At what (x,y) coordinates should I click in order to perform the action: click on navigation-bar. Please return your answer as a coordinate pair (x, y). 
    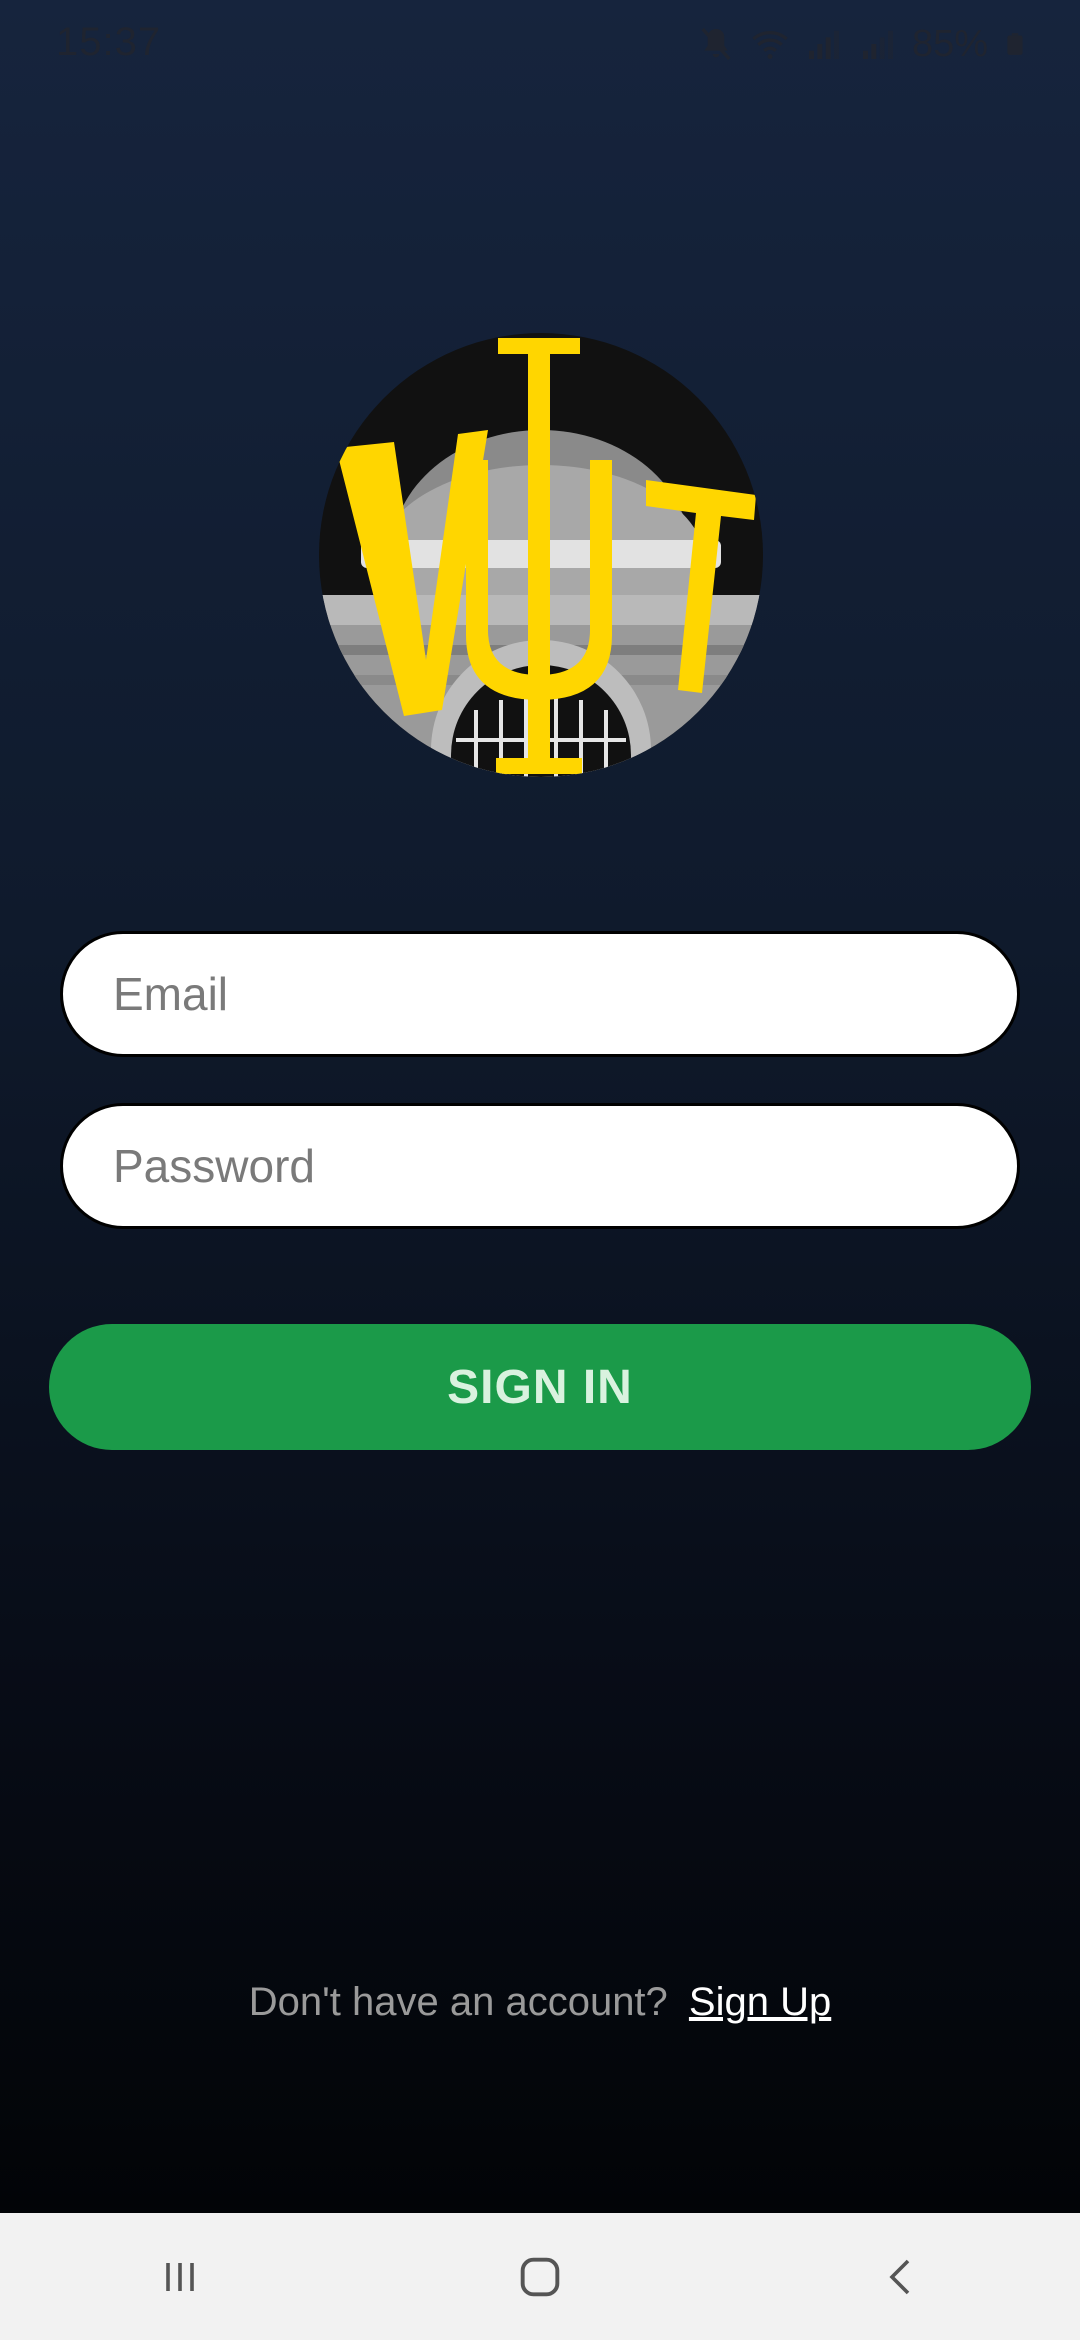
    Looking at the image, I should click on (540, 2276).